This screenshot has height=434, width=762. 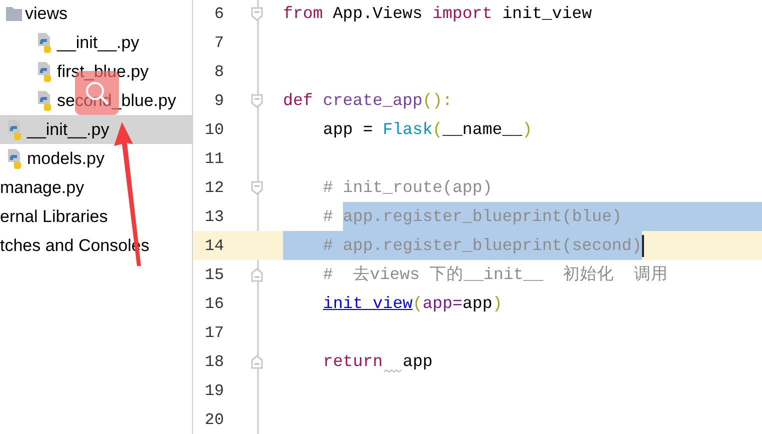 What do you see at coordinates (407, 188) in the screenshot?
I see `code-token: # init_route(app)` at bounding box center [407, 188].